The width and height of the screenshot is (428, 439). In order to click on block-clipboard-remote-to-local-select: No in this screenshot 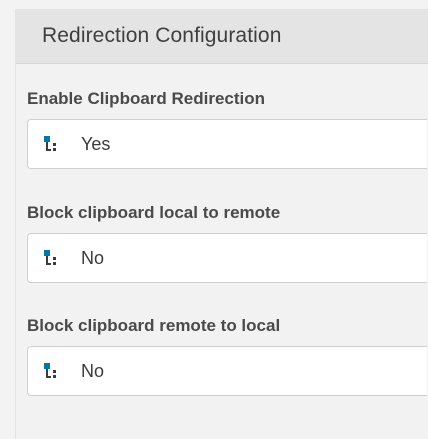, I will do `click(227, 371)`.